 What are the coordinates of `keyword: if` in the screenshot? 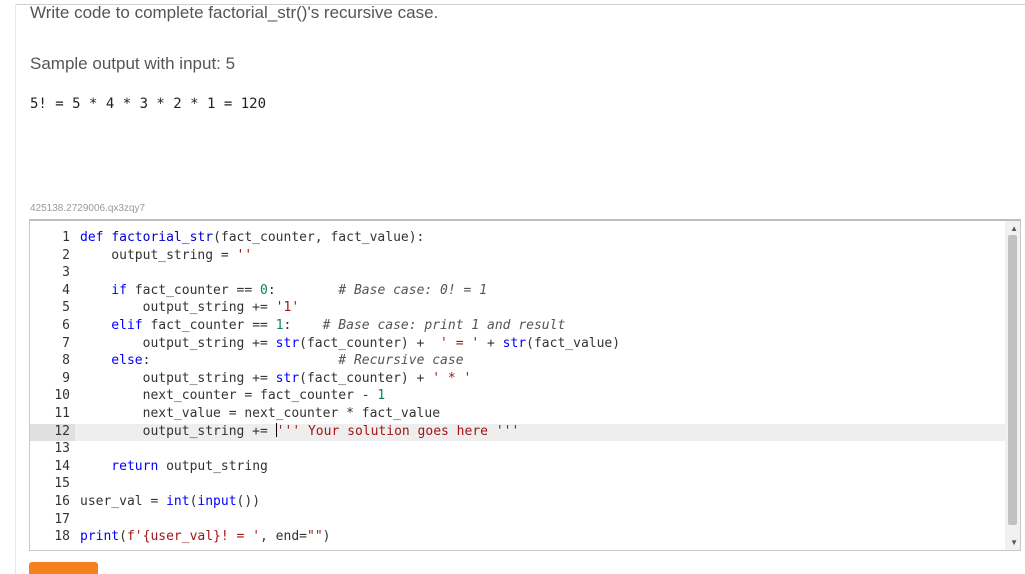 It's located at (103, 290).